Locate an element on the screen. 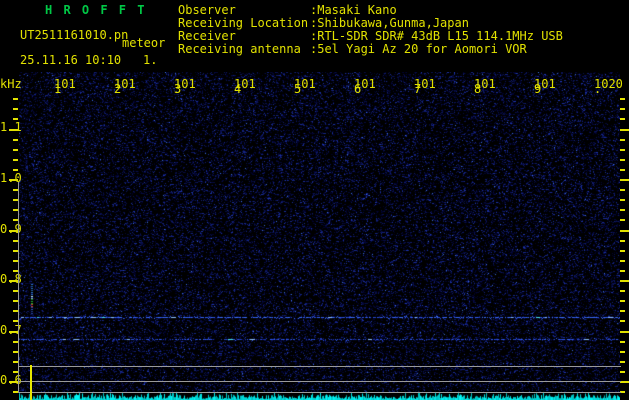 This screenshot has height=400, width=629. x-label-tail: . is located at coordinates (598, 89).